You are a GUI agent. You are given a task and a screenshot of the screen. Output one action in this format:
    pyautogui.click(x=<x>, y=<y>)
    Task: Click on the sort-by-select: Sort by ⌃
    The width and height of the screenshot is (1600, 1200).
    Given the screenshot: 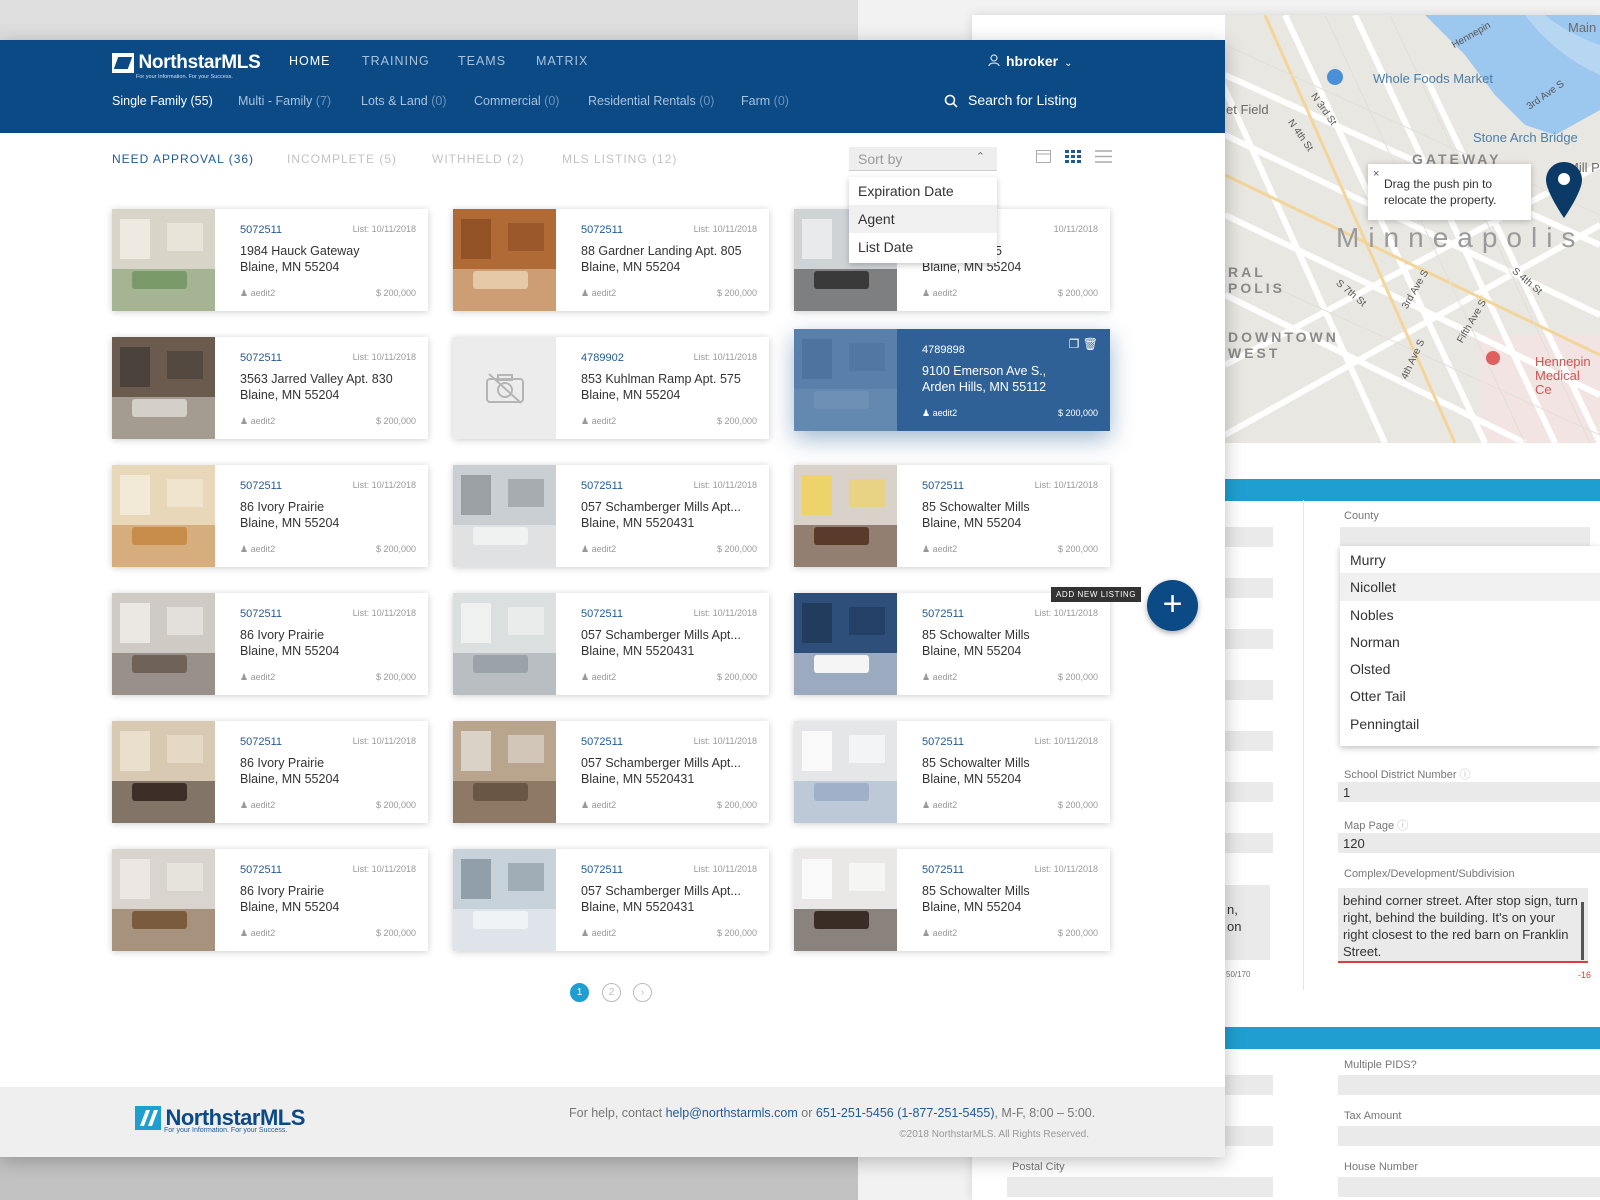 What is the action you would take?
    pyautogui.click(x=923, y=159)
    